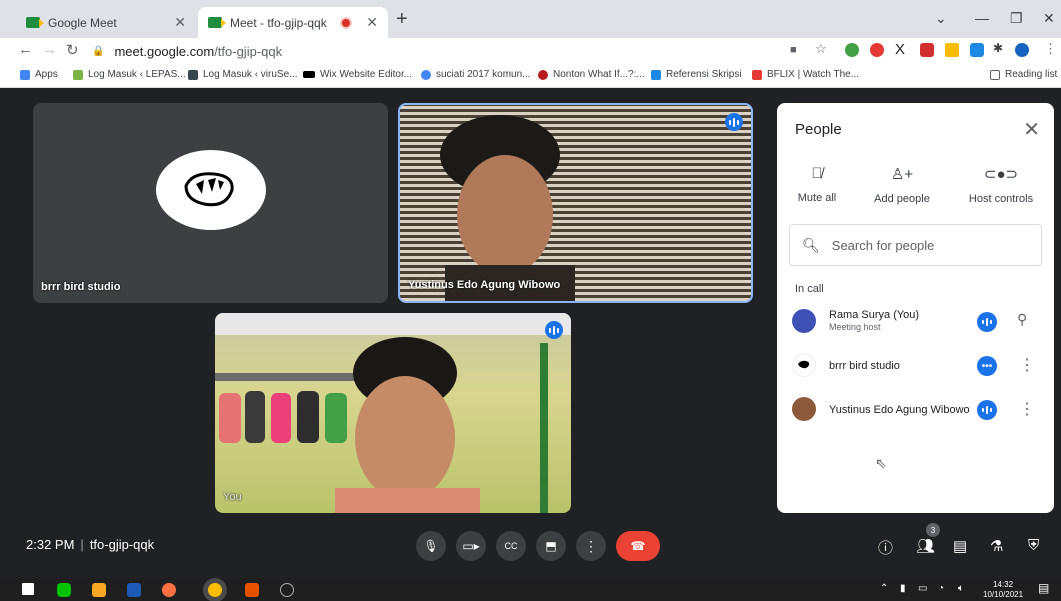 The width and height of the screenshot is (1061, 601). I want to click on camera-in-use-icon: ■, so click(793, 50).